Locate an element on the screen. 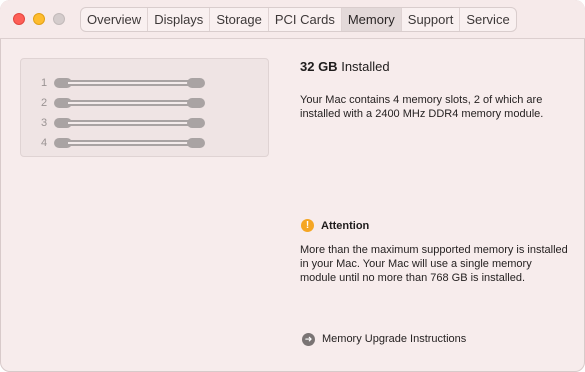 This screenshot has height=372, width=585. slot-number: 2 is located at coordinates (44, 103).